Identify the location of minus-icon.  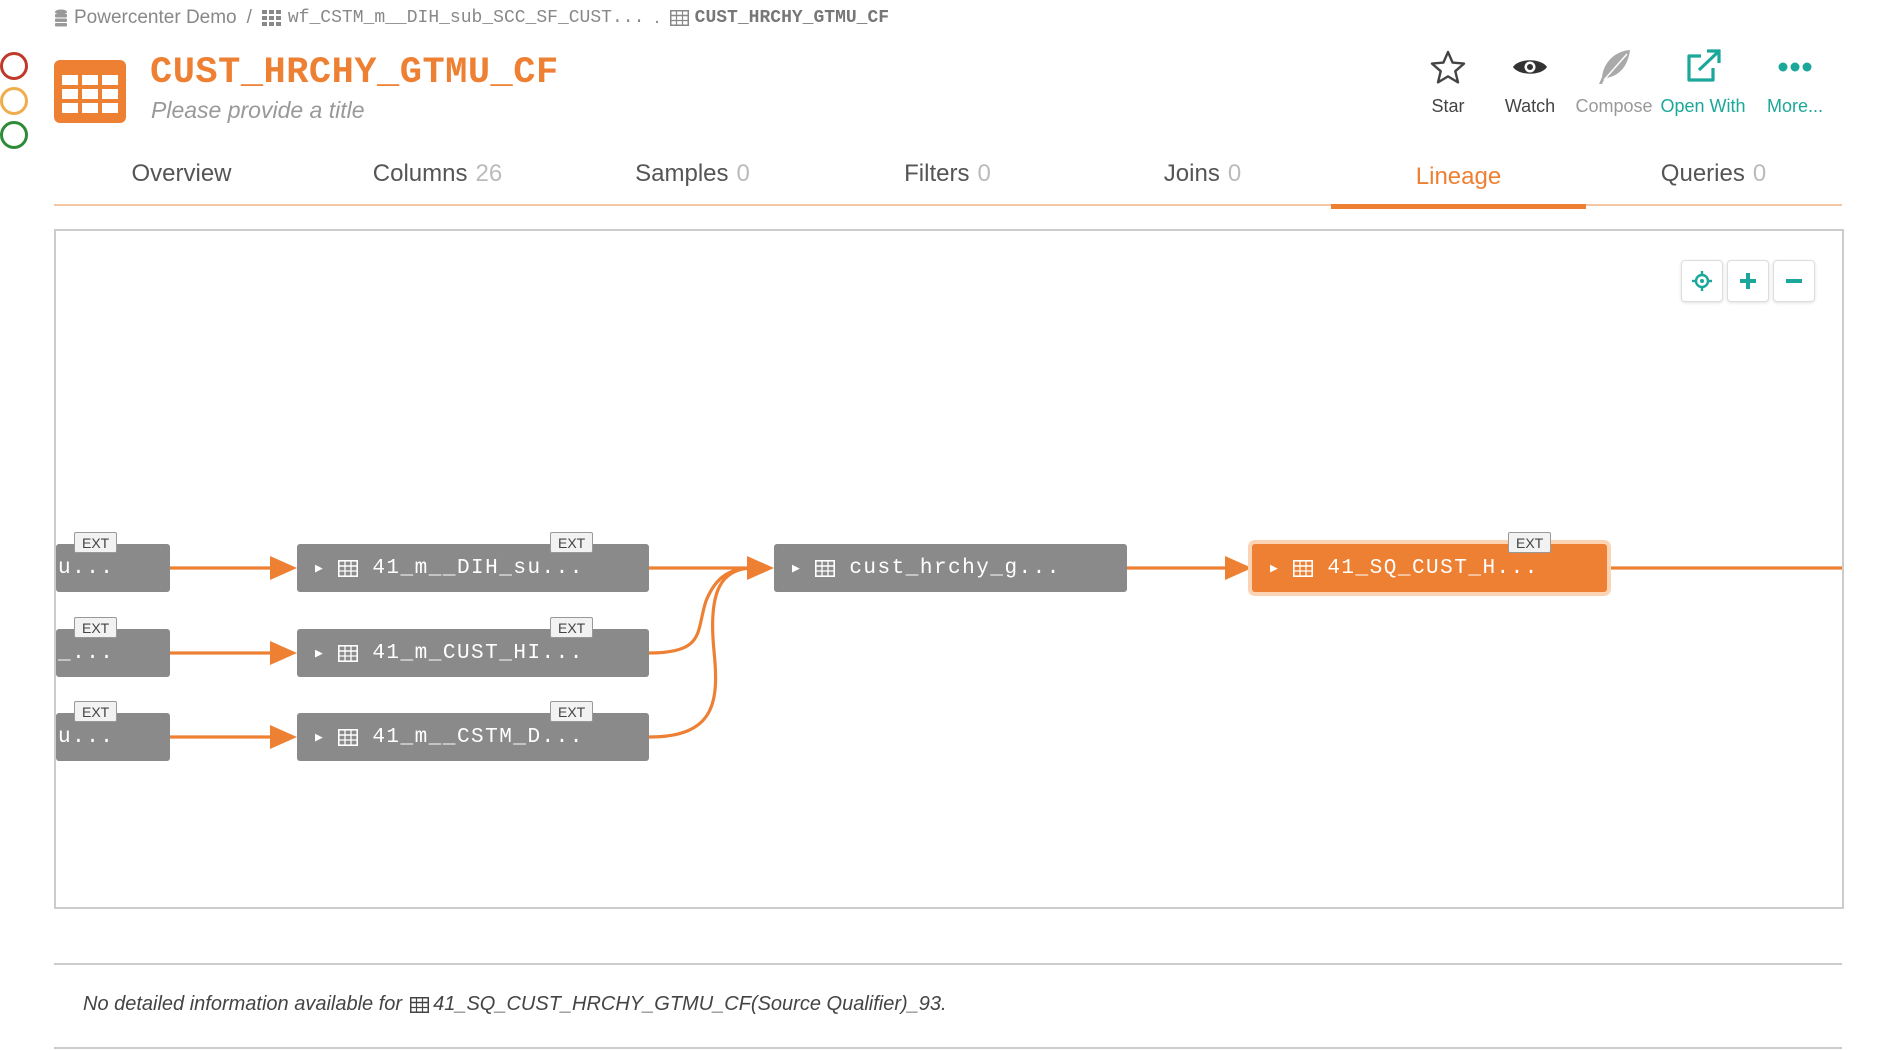
(1794, 281).